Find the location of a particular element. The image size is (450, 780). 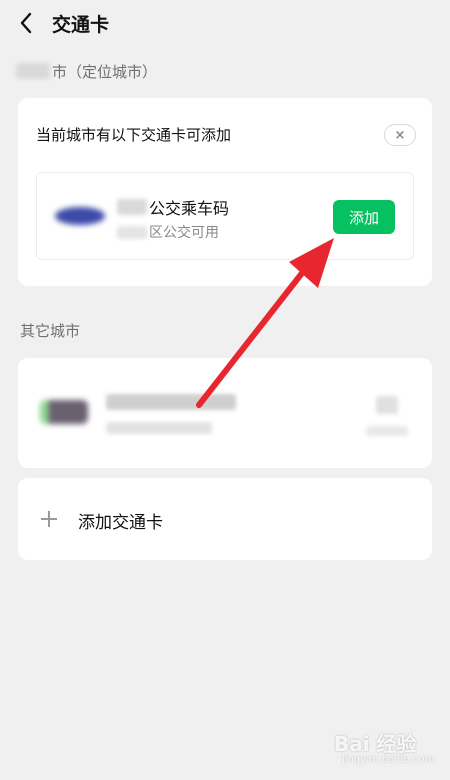

current-location: 市（定位城市） is located at coordinates (86, 71).